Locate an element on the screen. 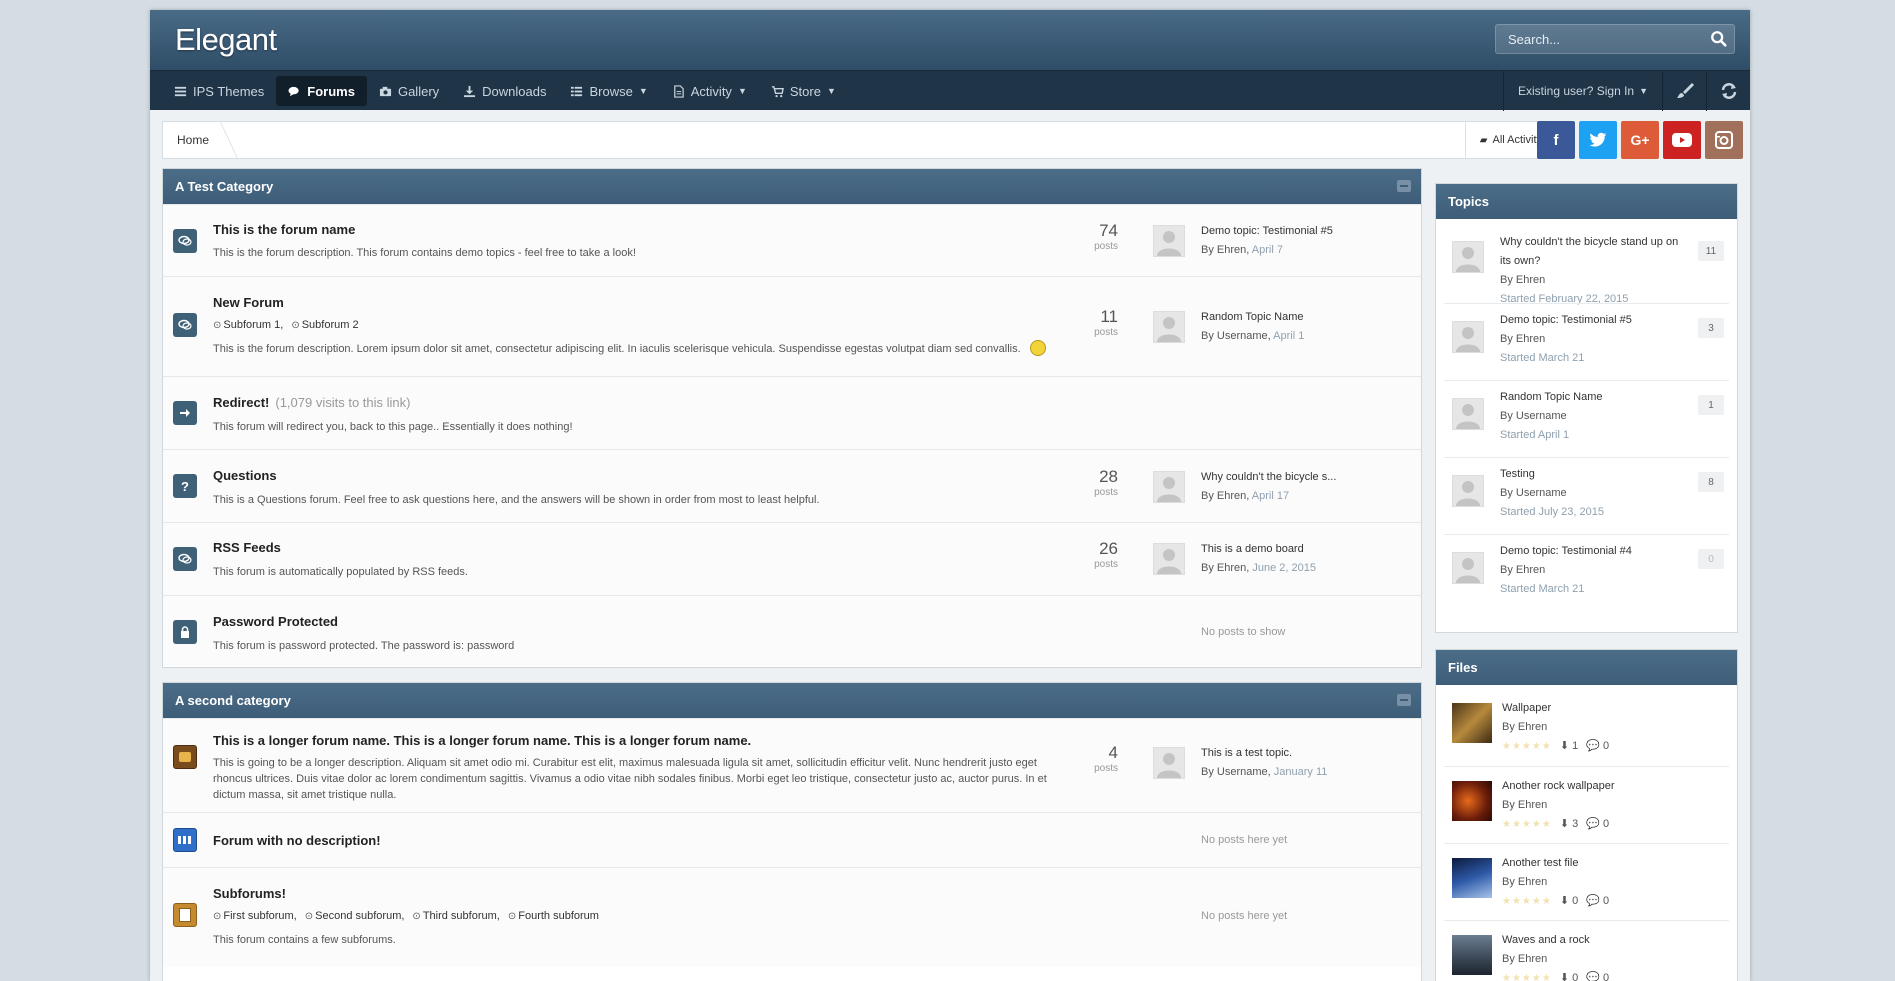 The image size is (1895, 981). file-title: Another rock wallpaper is located at coordinates (1558, 786).